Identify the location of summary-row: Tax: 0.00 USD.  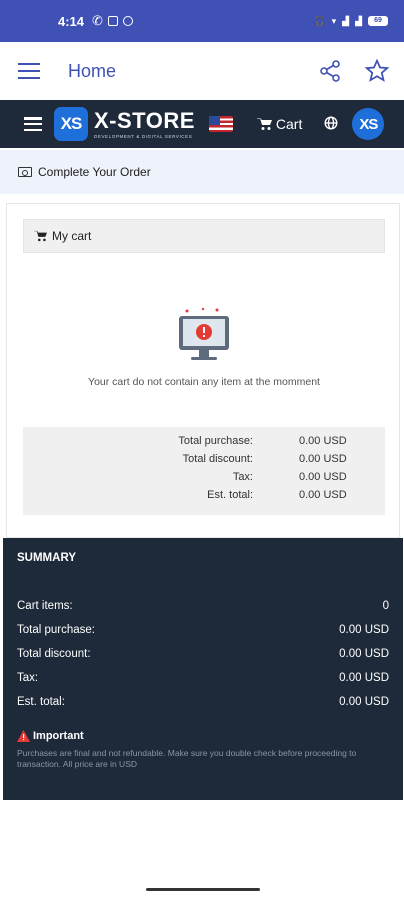
(203, 678).